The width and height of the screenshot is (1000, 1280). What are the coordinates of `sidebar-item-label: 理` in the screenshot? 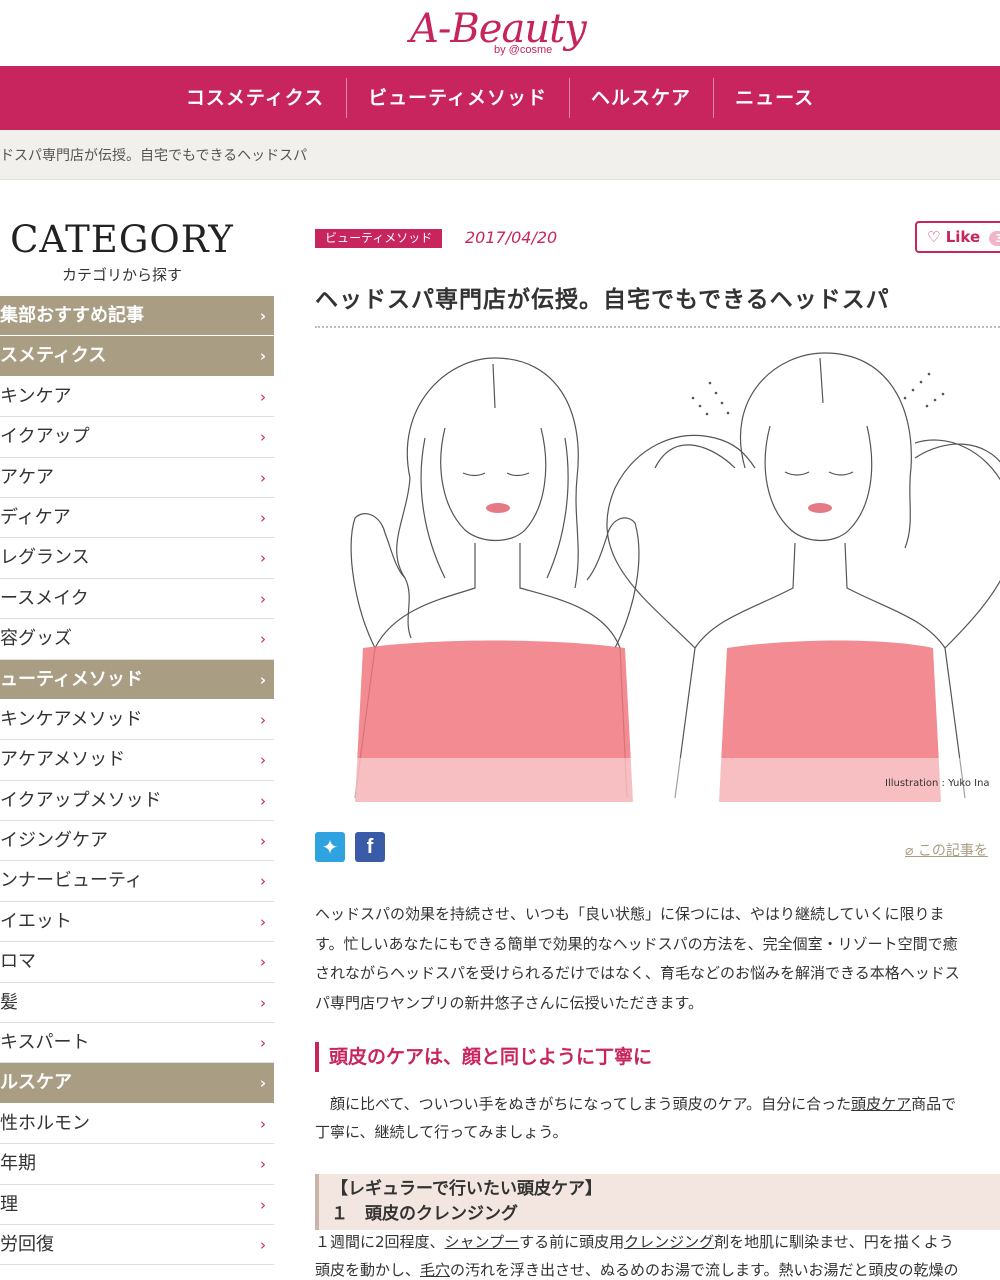 It's located at (9, 1204).